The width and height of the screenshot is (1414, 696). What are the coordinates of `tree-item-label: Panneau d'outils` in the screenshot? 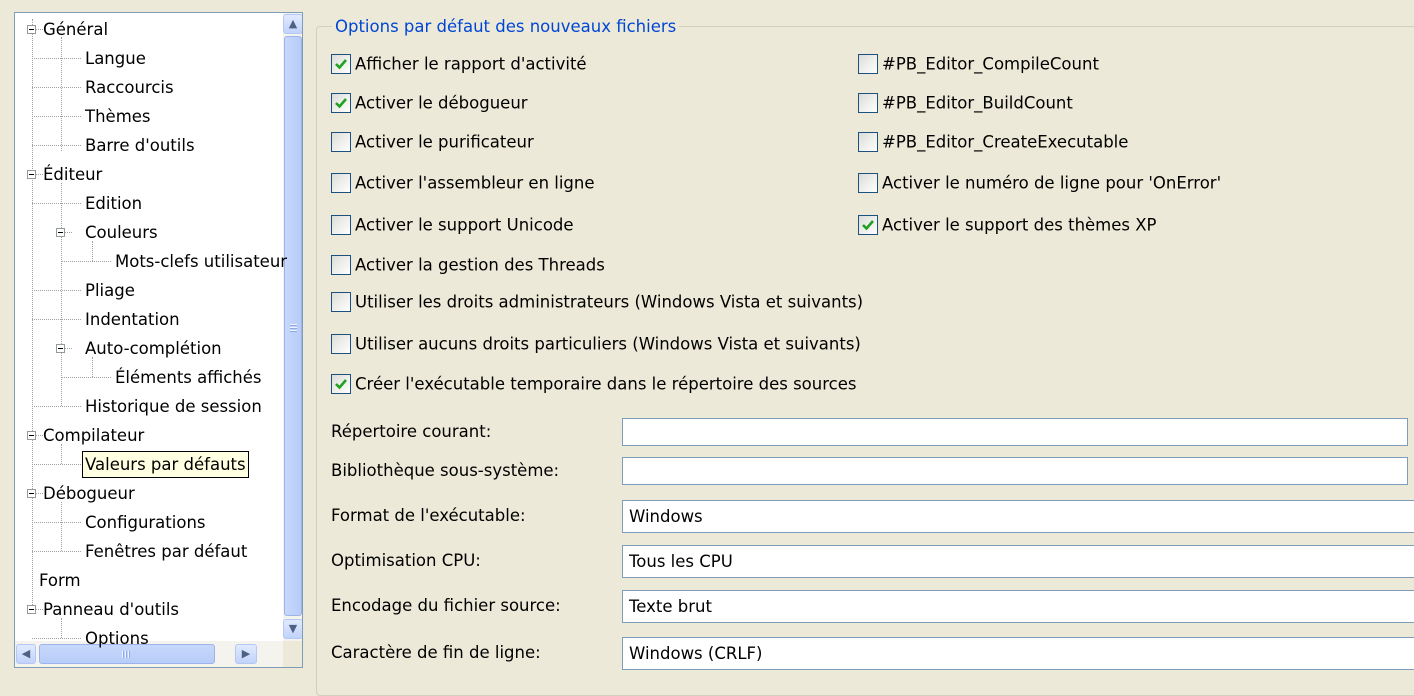 It's located at (111, 609).